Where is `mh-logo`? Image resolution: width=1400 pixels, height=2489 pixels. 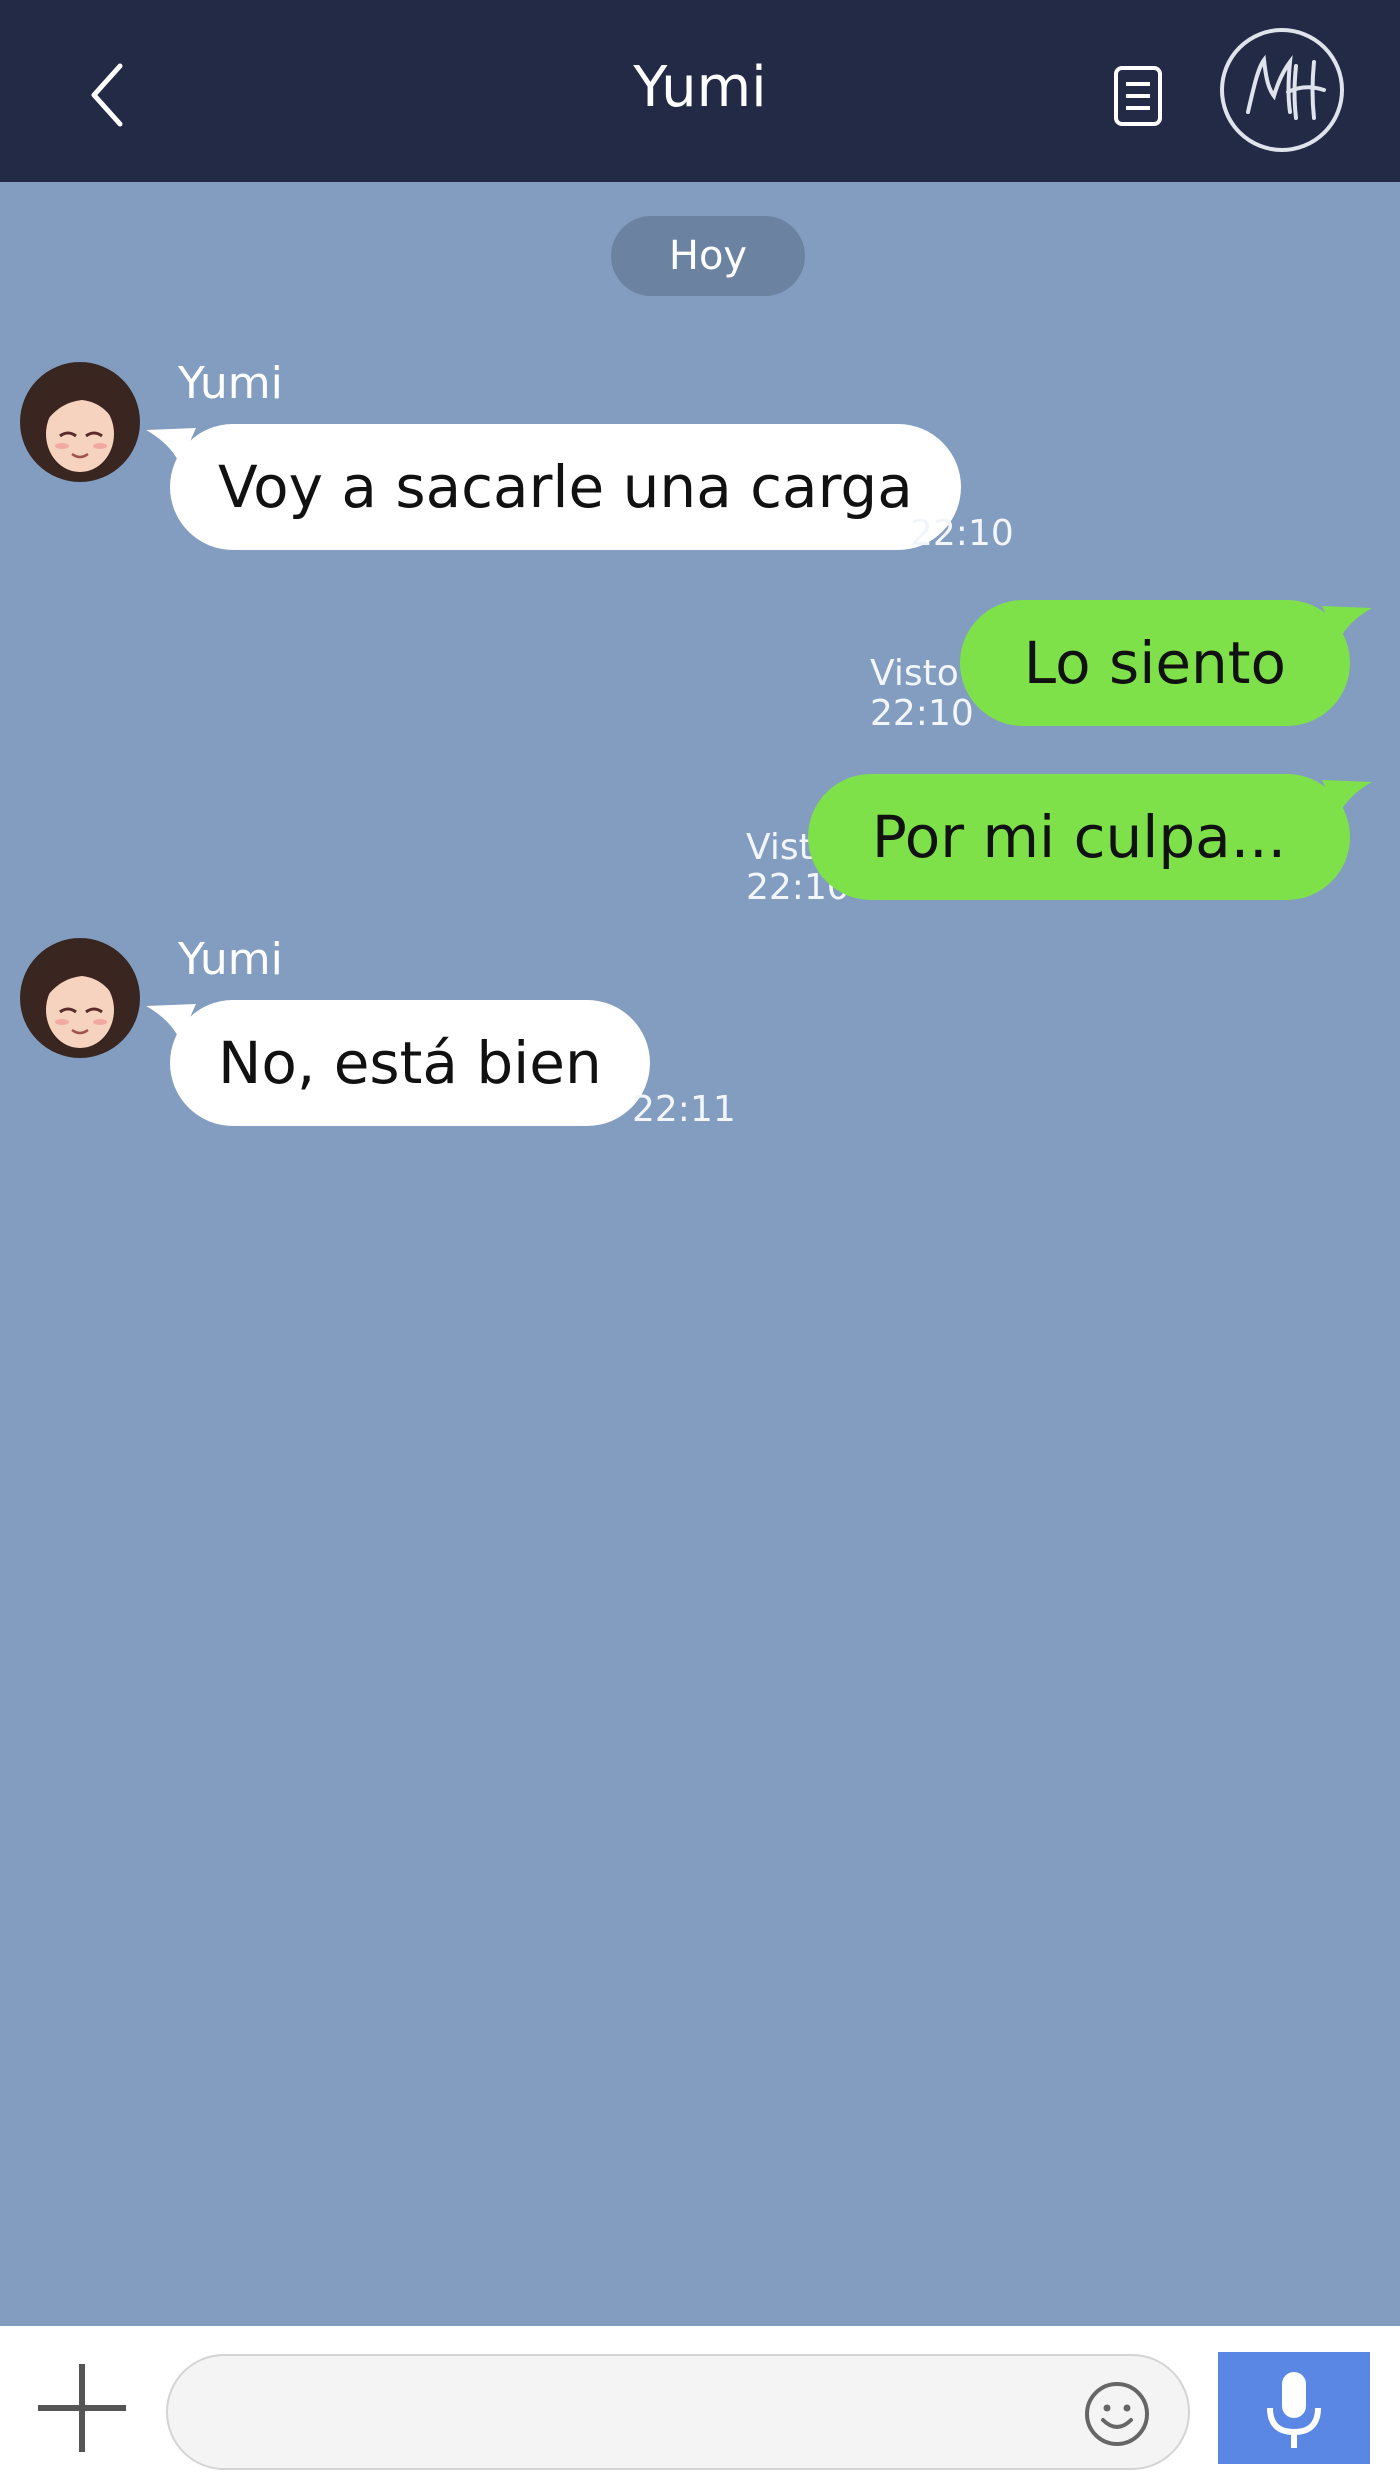 mh-logo is located at coordinates (1282, 90).